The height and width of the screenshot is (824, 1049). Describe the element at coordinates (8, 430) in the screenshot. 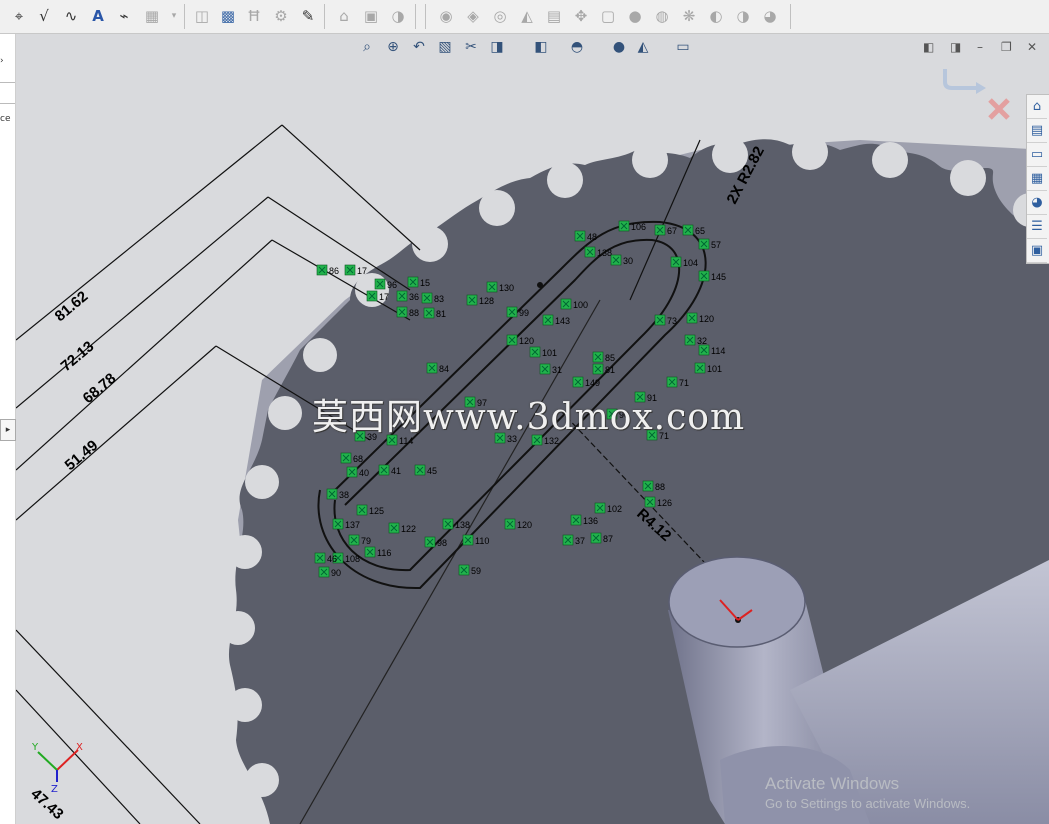

I see `panel-collapse-handle: ▸` at that location.